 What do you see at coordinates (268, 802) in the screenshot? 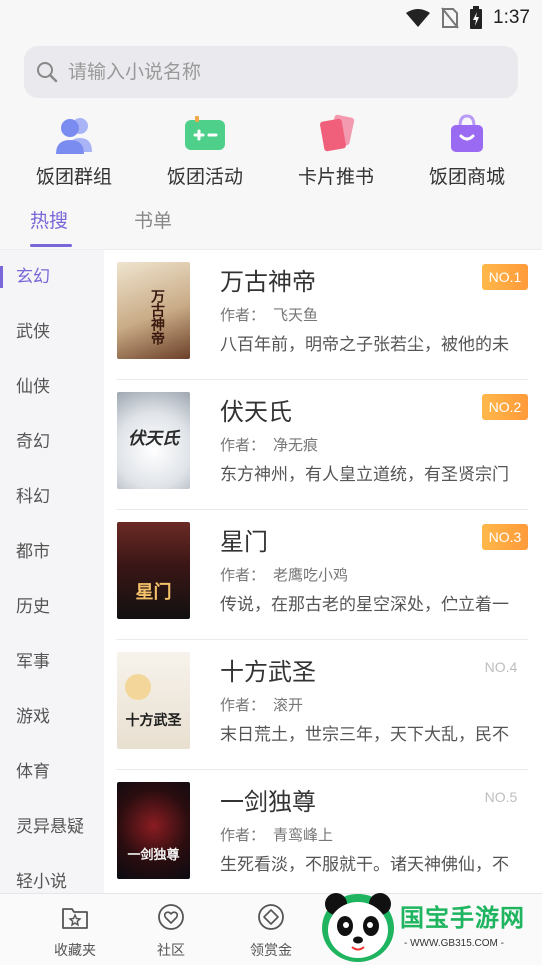
I see `book-title: 一剑独尊` at bounding box center [268, 802].